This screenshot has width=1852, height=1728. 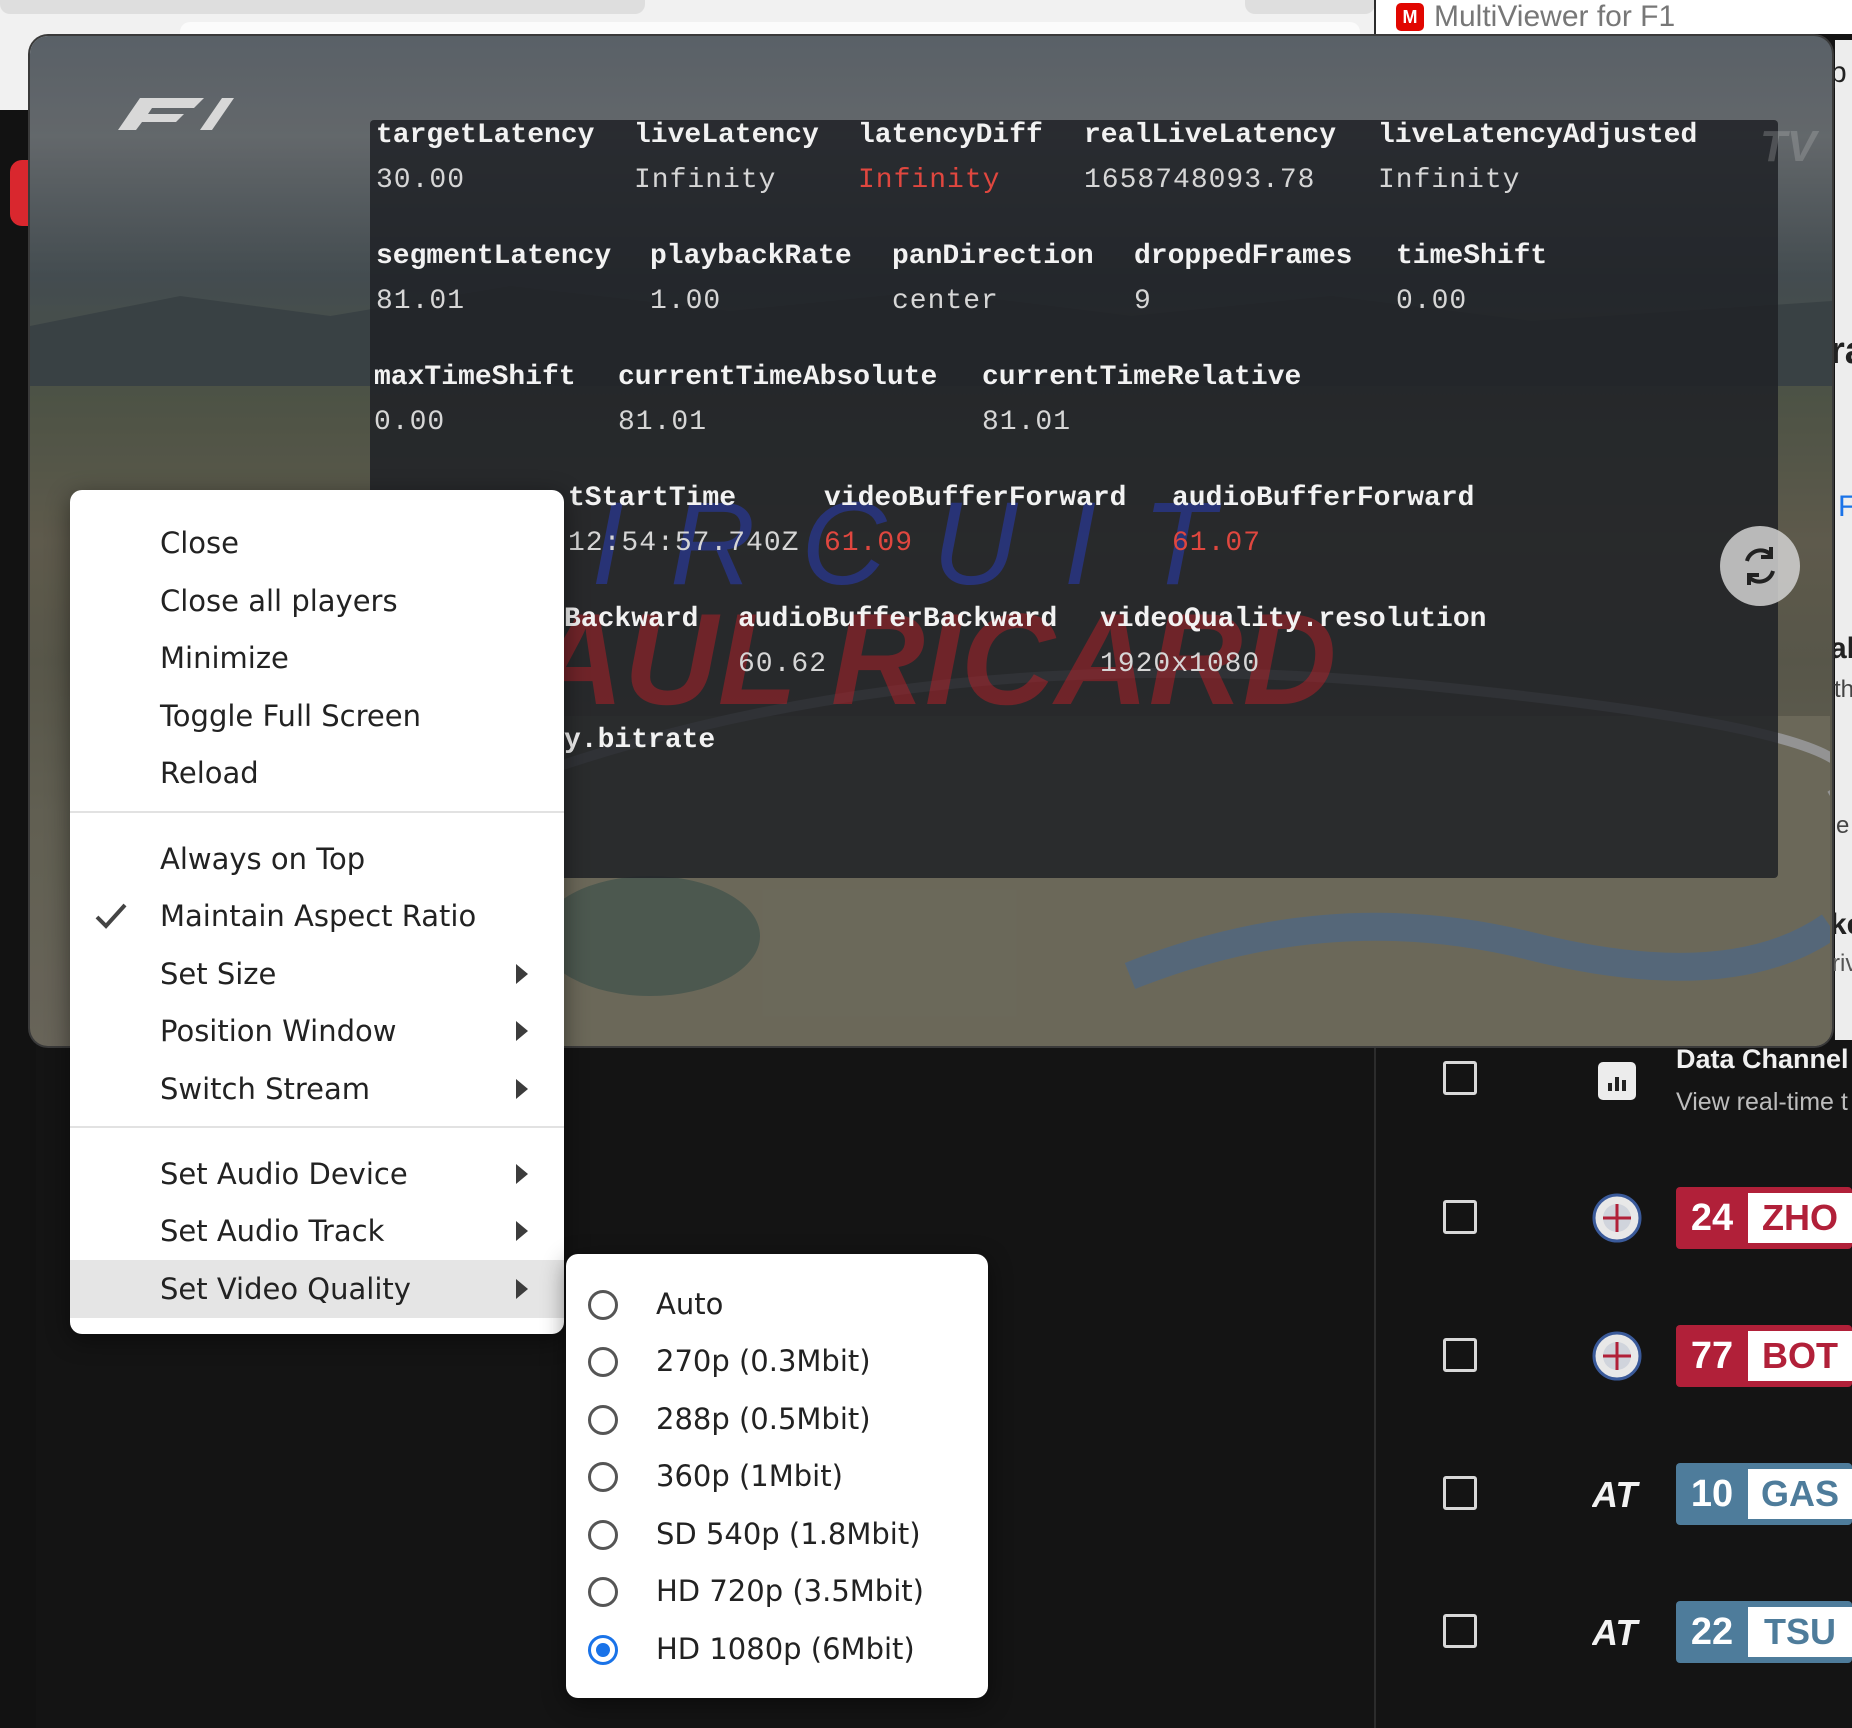 I want to click on stat-item: latencyDiff Infinity, so click(x=950, y=158).